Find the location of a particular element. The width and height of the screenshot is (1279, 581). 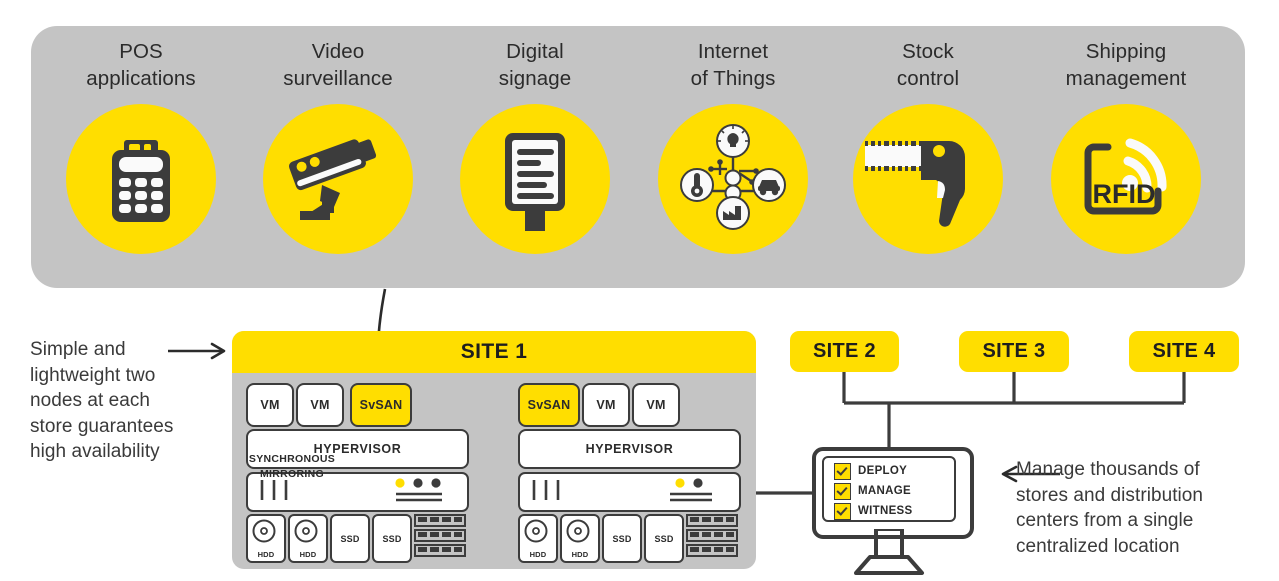

monitor-screen: DEPLOY MANAGE WITNESS is located at coordinates (893, 493).